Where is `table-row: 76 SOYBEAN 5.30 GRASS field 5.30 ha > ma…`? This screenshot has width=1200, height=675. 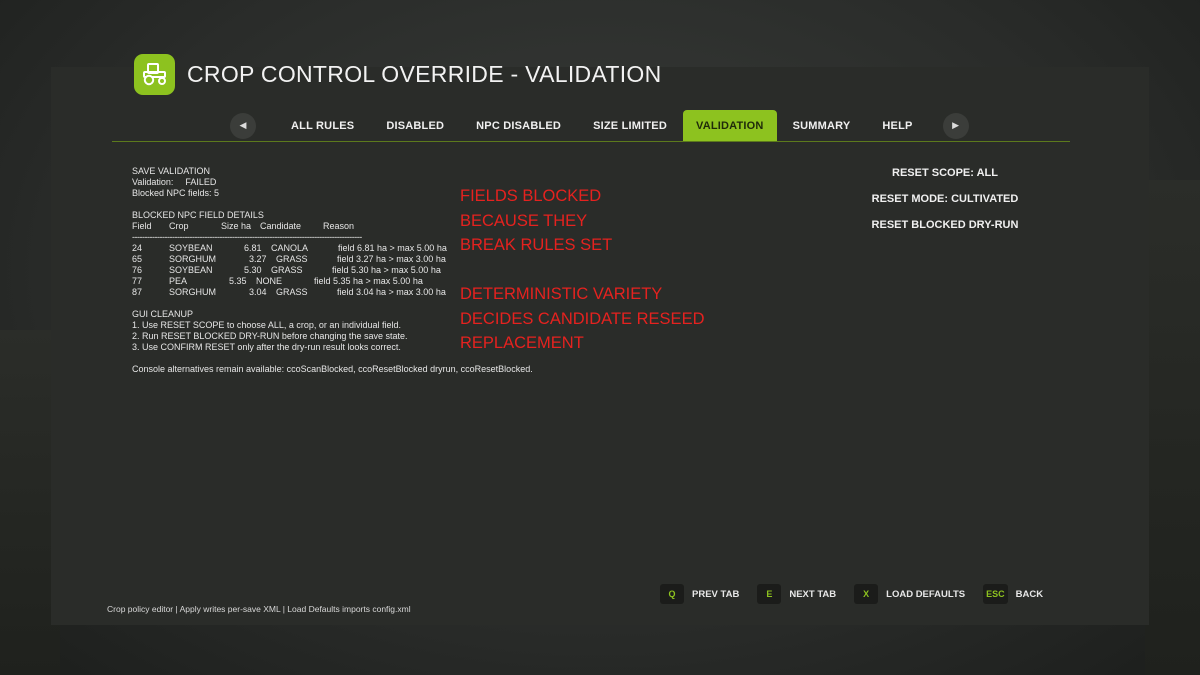
table-row: 76 SOYBEAN 5.30 GRASS field 5.30 ha > ma… is located at coordinates (302, 270).